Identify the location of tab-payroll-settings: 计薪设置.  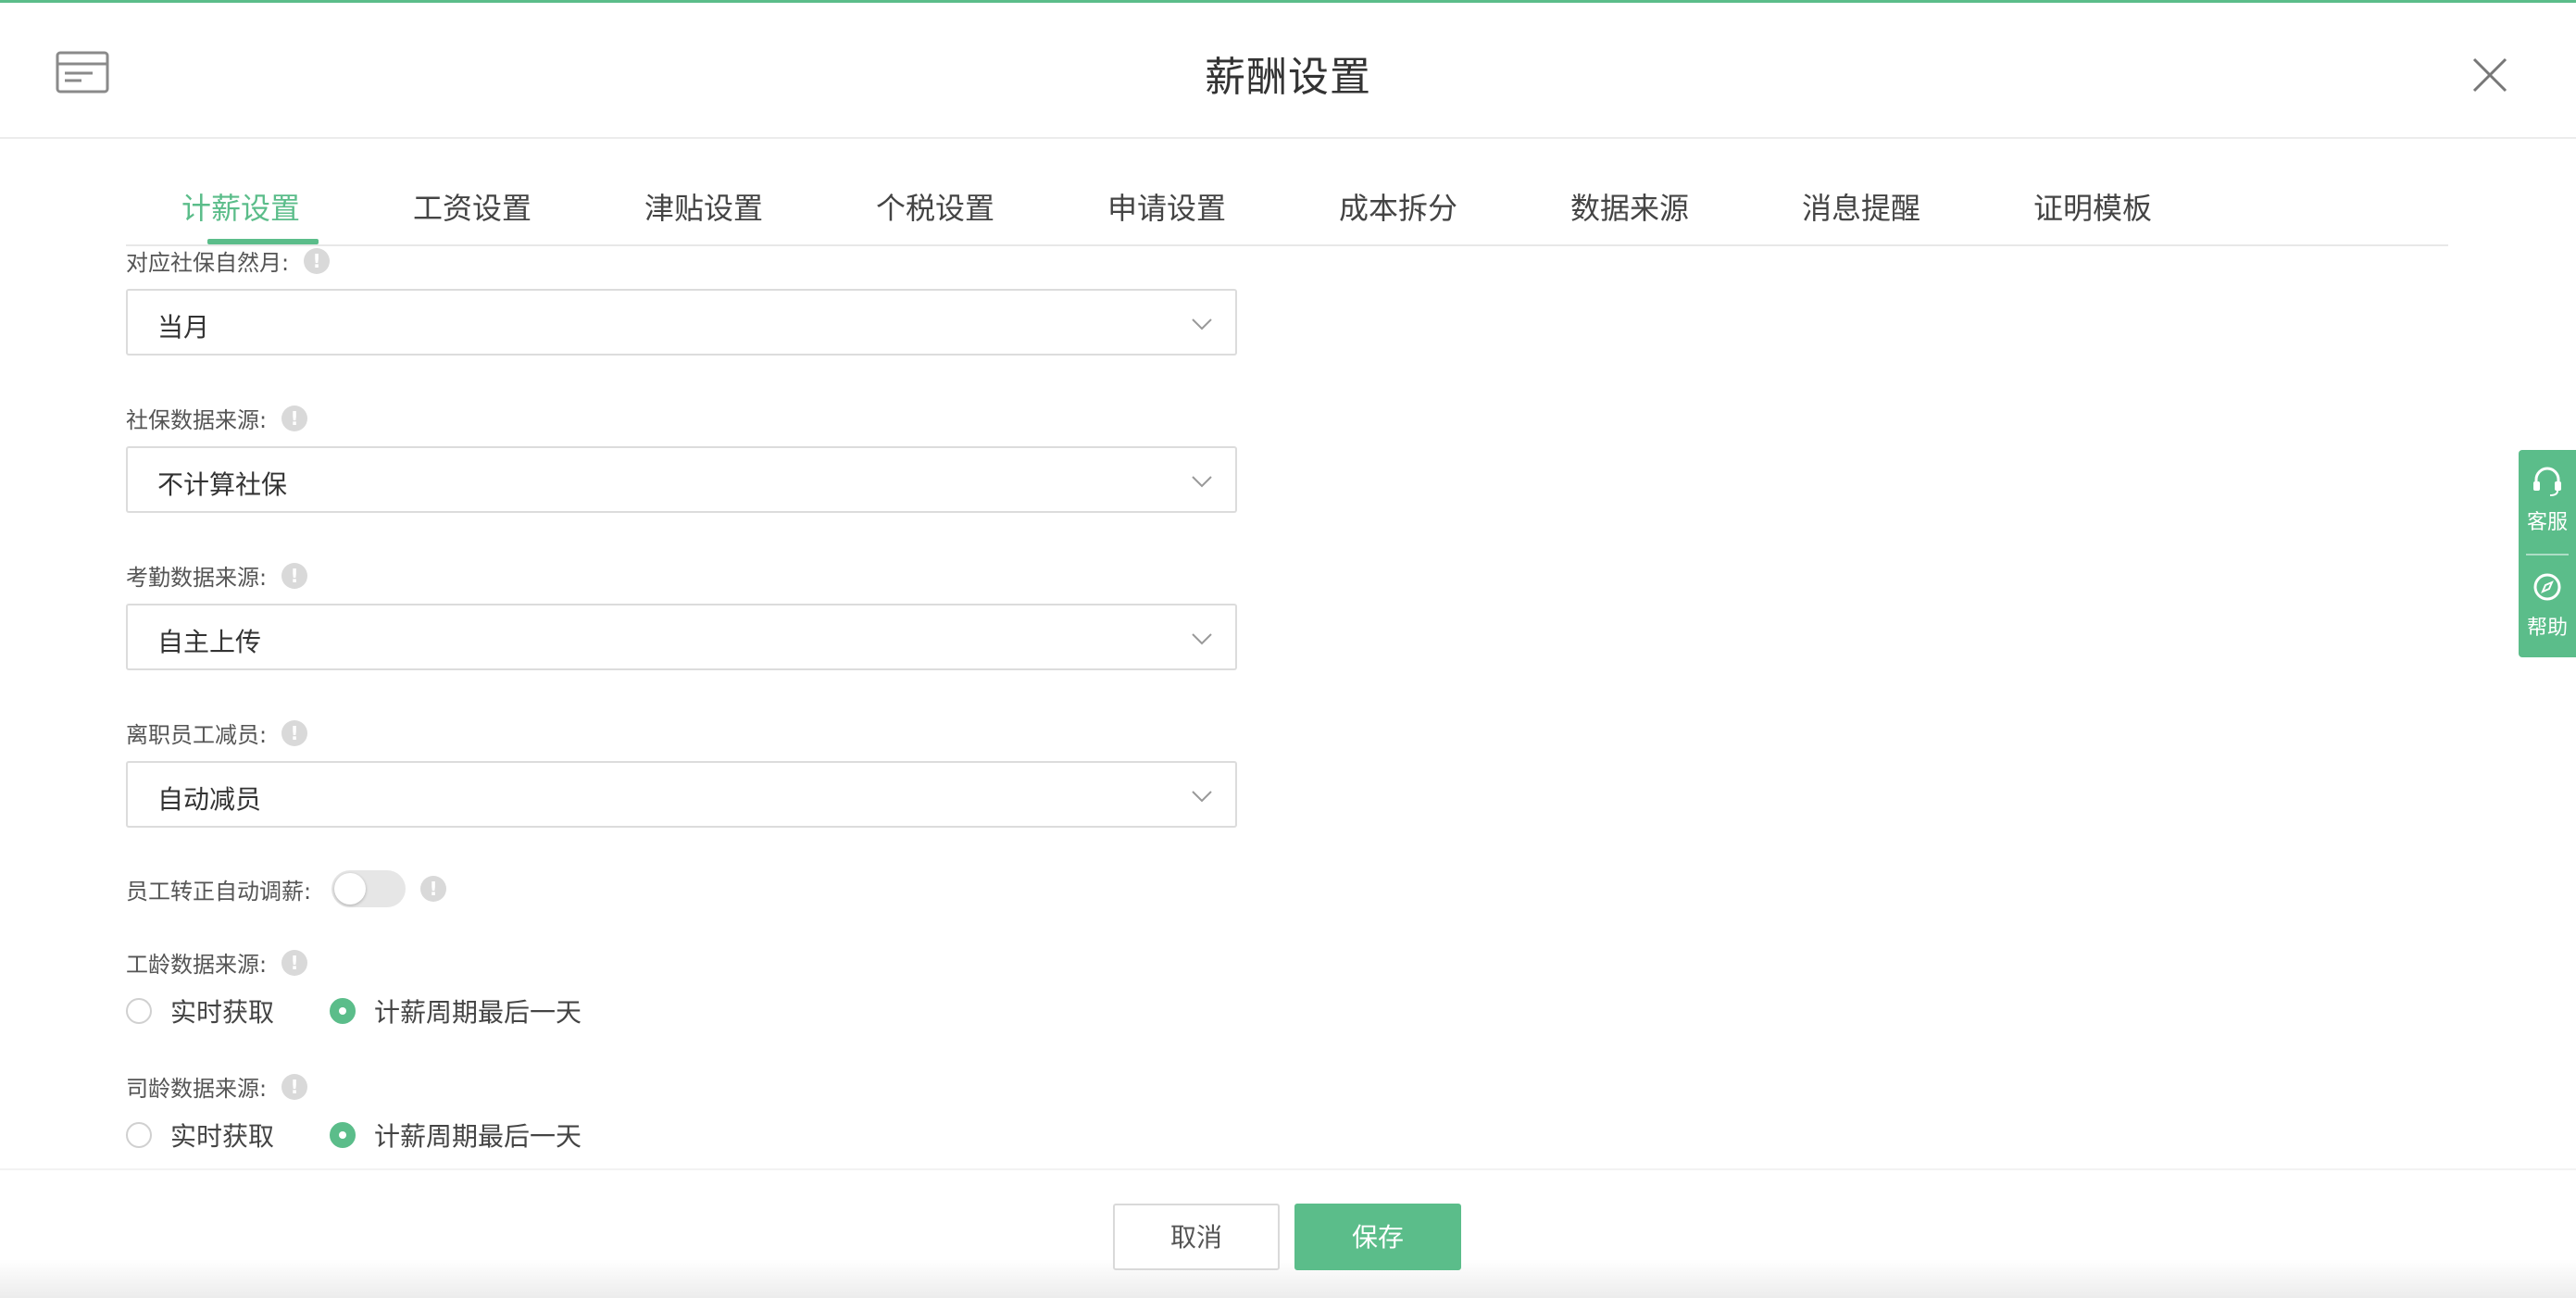
(240, 206).